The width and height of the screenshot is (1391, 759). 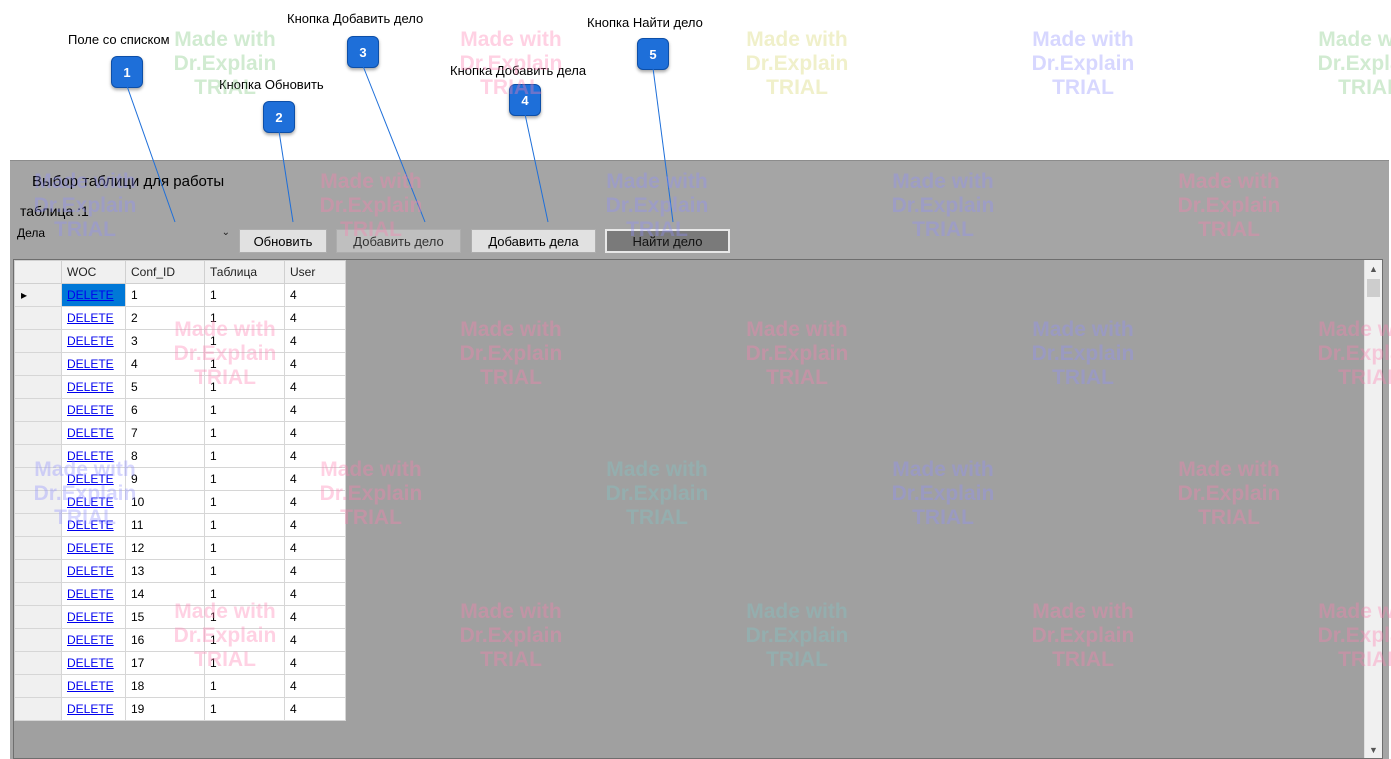 I want to click on column-header-conf-id: Conf_ID, so click(x=165, y=272).